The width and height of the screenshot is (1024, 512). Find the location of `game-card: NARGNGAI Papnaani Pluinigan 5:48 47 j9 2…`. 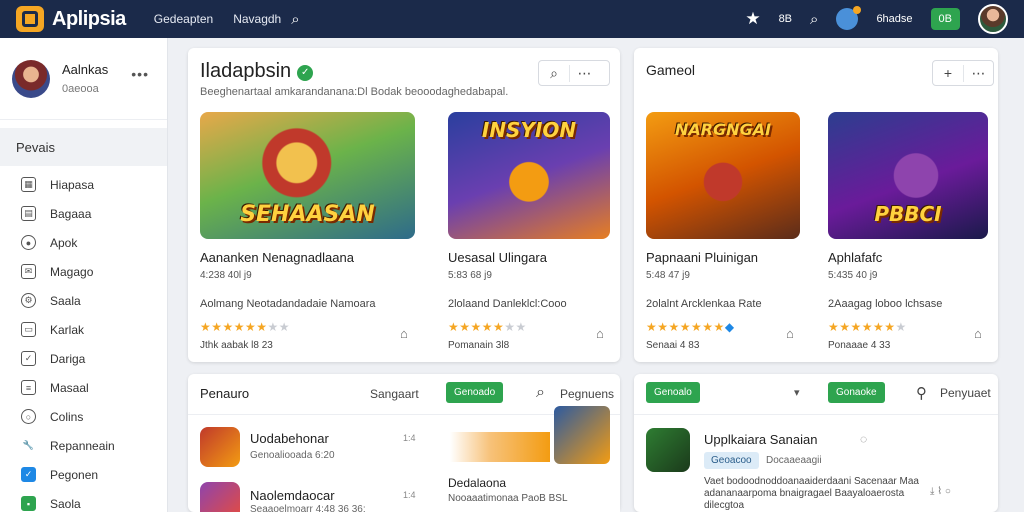

game-card: NARGNGAI Papnaani Pluinigan 5:48 47 j9 2… is located at coordinates (723, 235).